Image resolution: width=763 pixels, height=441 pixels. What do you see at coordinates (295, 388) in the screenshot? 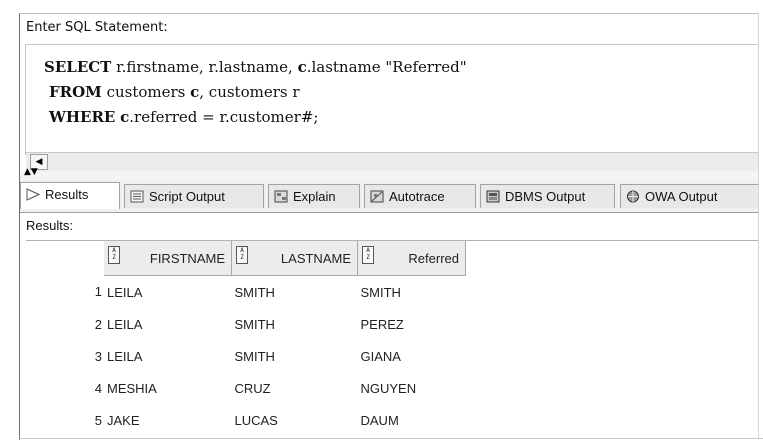
I see `cell-lastname: CRUZ` at bounding box center [295, 388].